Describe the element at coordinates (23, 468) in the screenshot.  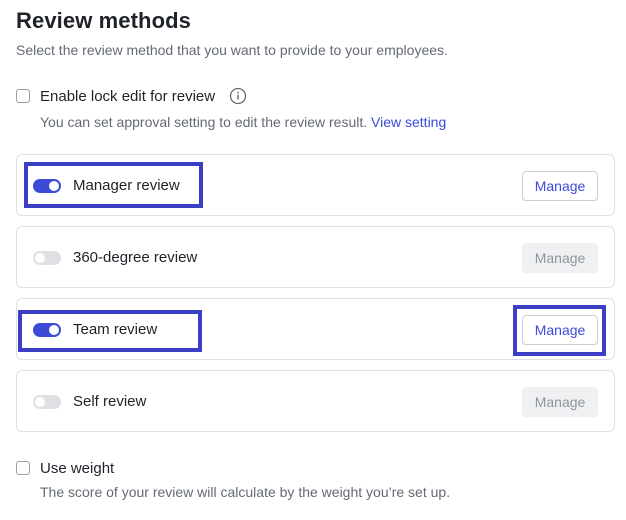
I see `use-weight-checkbox` at that location.